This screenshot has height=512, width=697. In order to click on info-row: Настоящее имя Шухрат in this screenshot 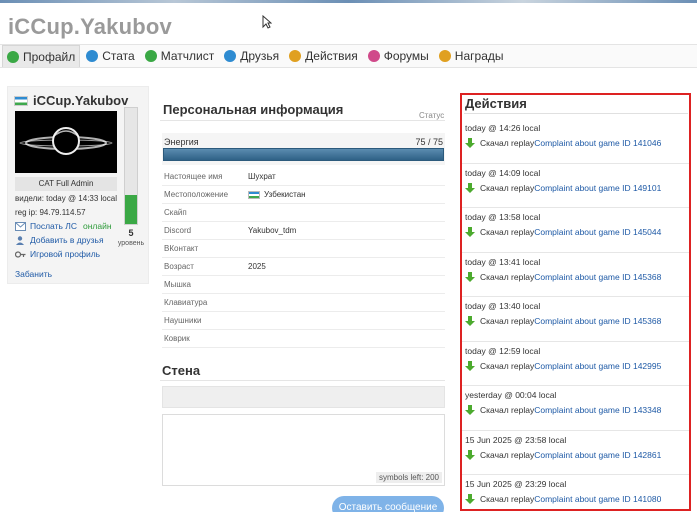, I will do `click(303, 177)`.